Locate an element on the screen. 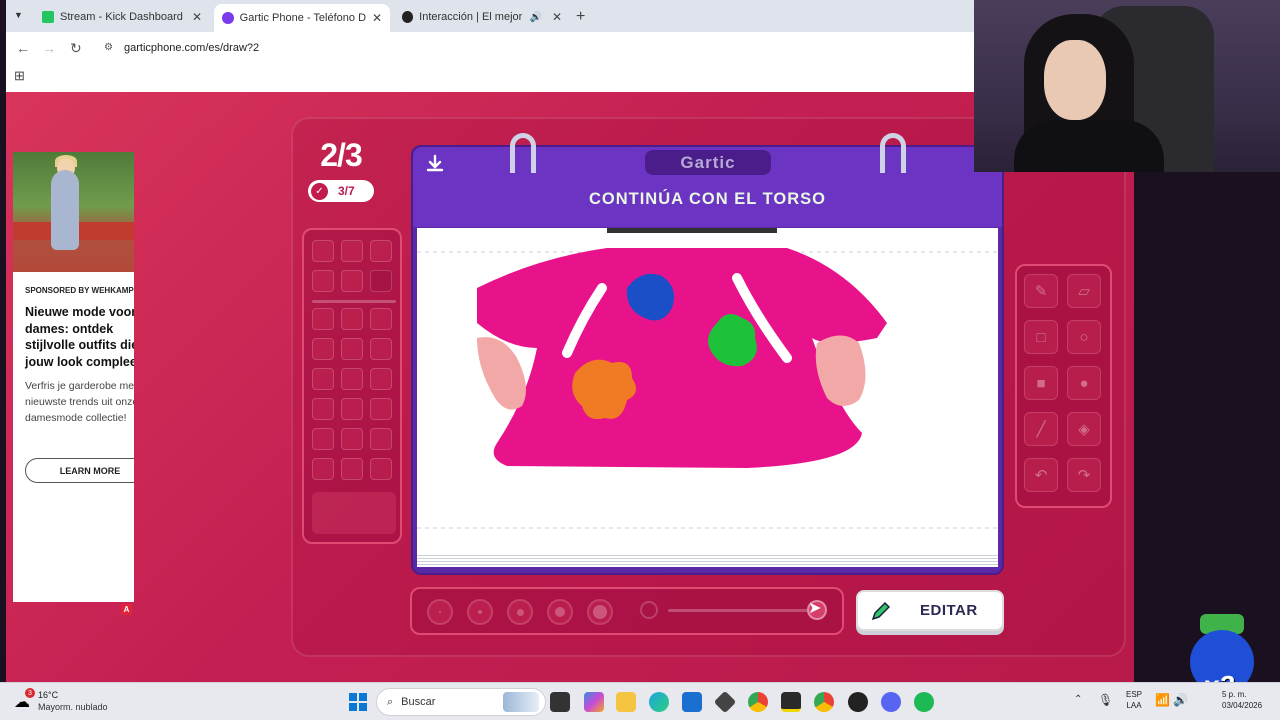 The width and height of the screenshot is (1280, 720). gartic-favicon-icon is located at coordinates (228, 18).